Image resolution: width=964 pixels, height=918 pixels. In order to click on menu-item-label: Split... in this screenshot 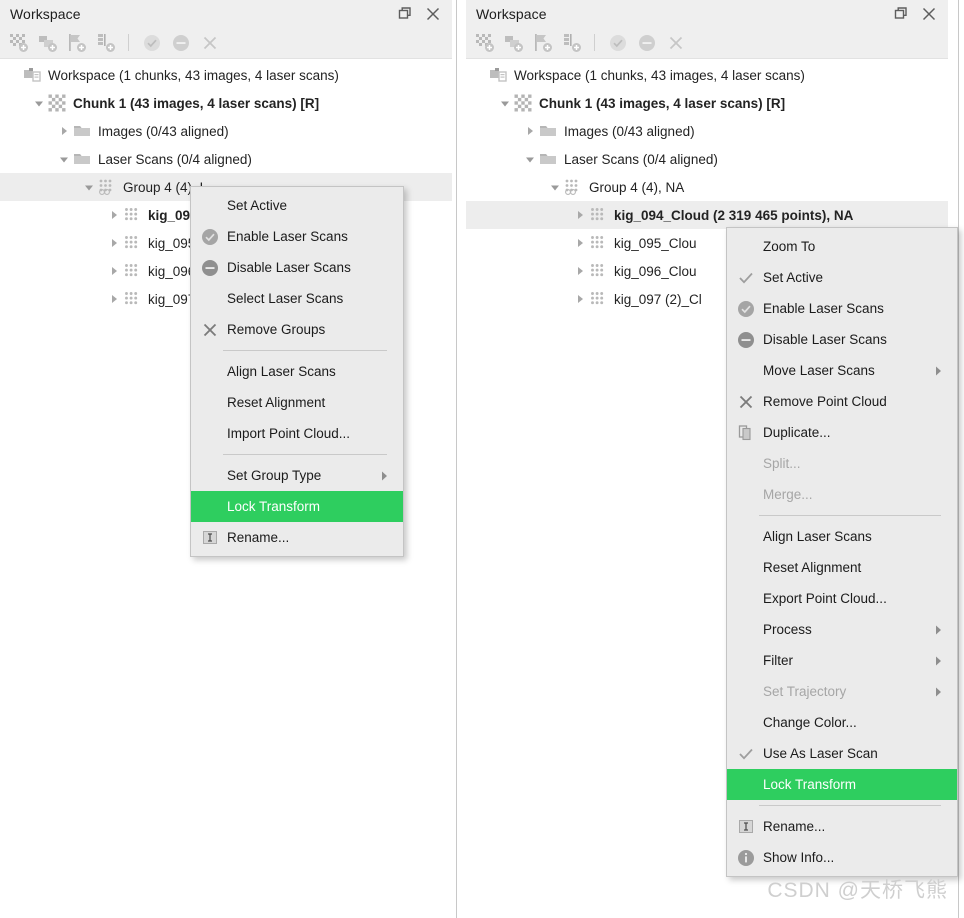, I will do `click(782, 463)`.